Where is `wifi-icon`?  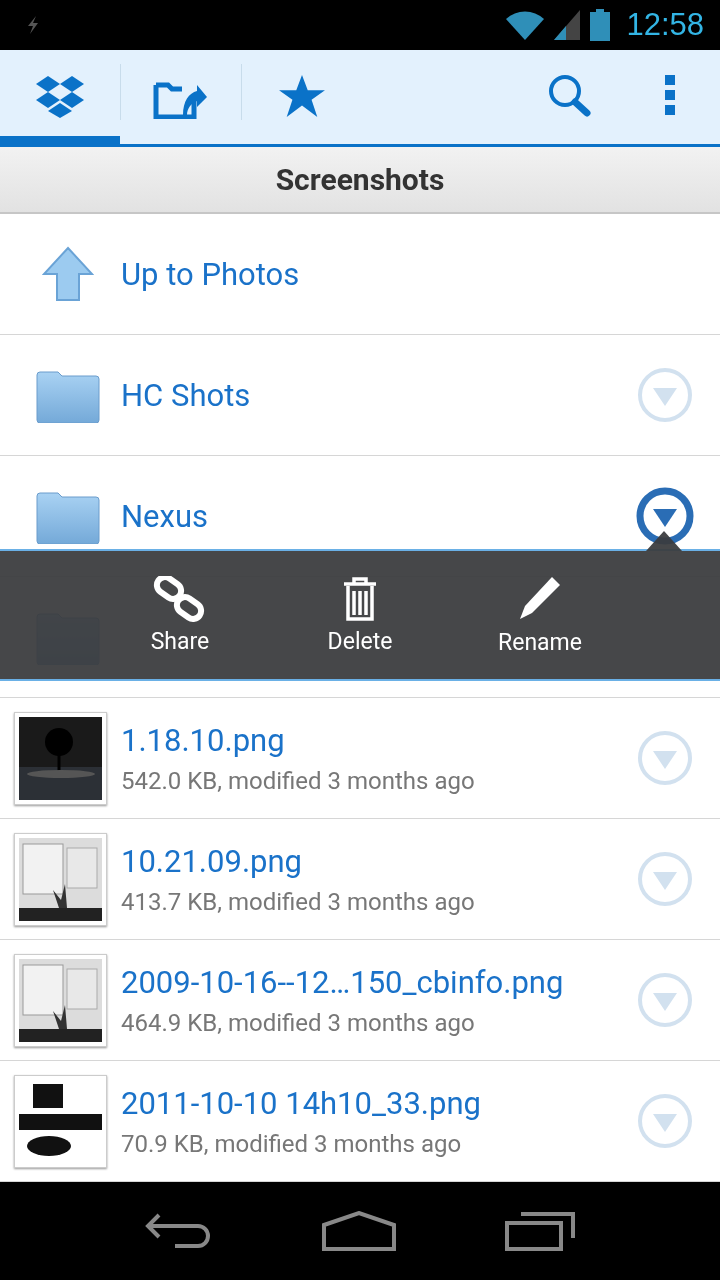 wifi-icon is located at coordinates (525, 24).